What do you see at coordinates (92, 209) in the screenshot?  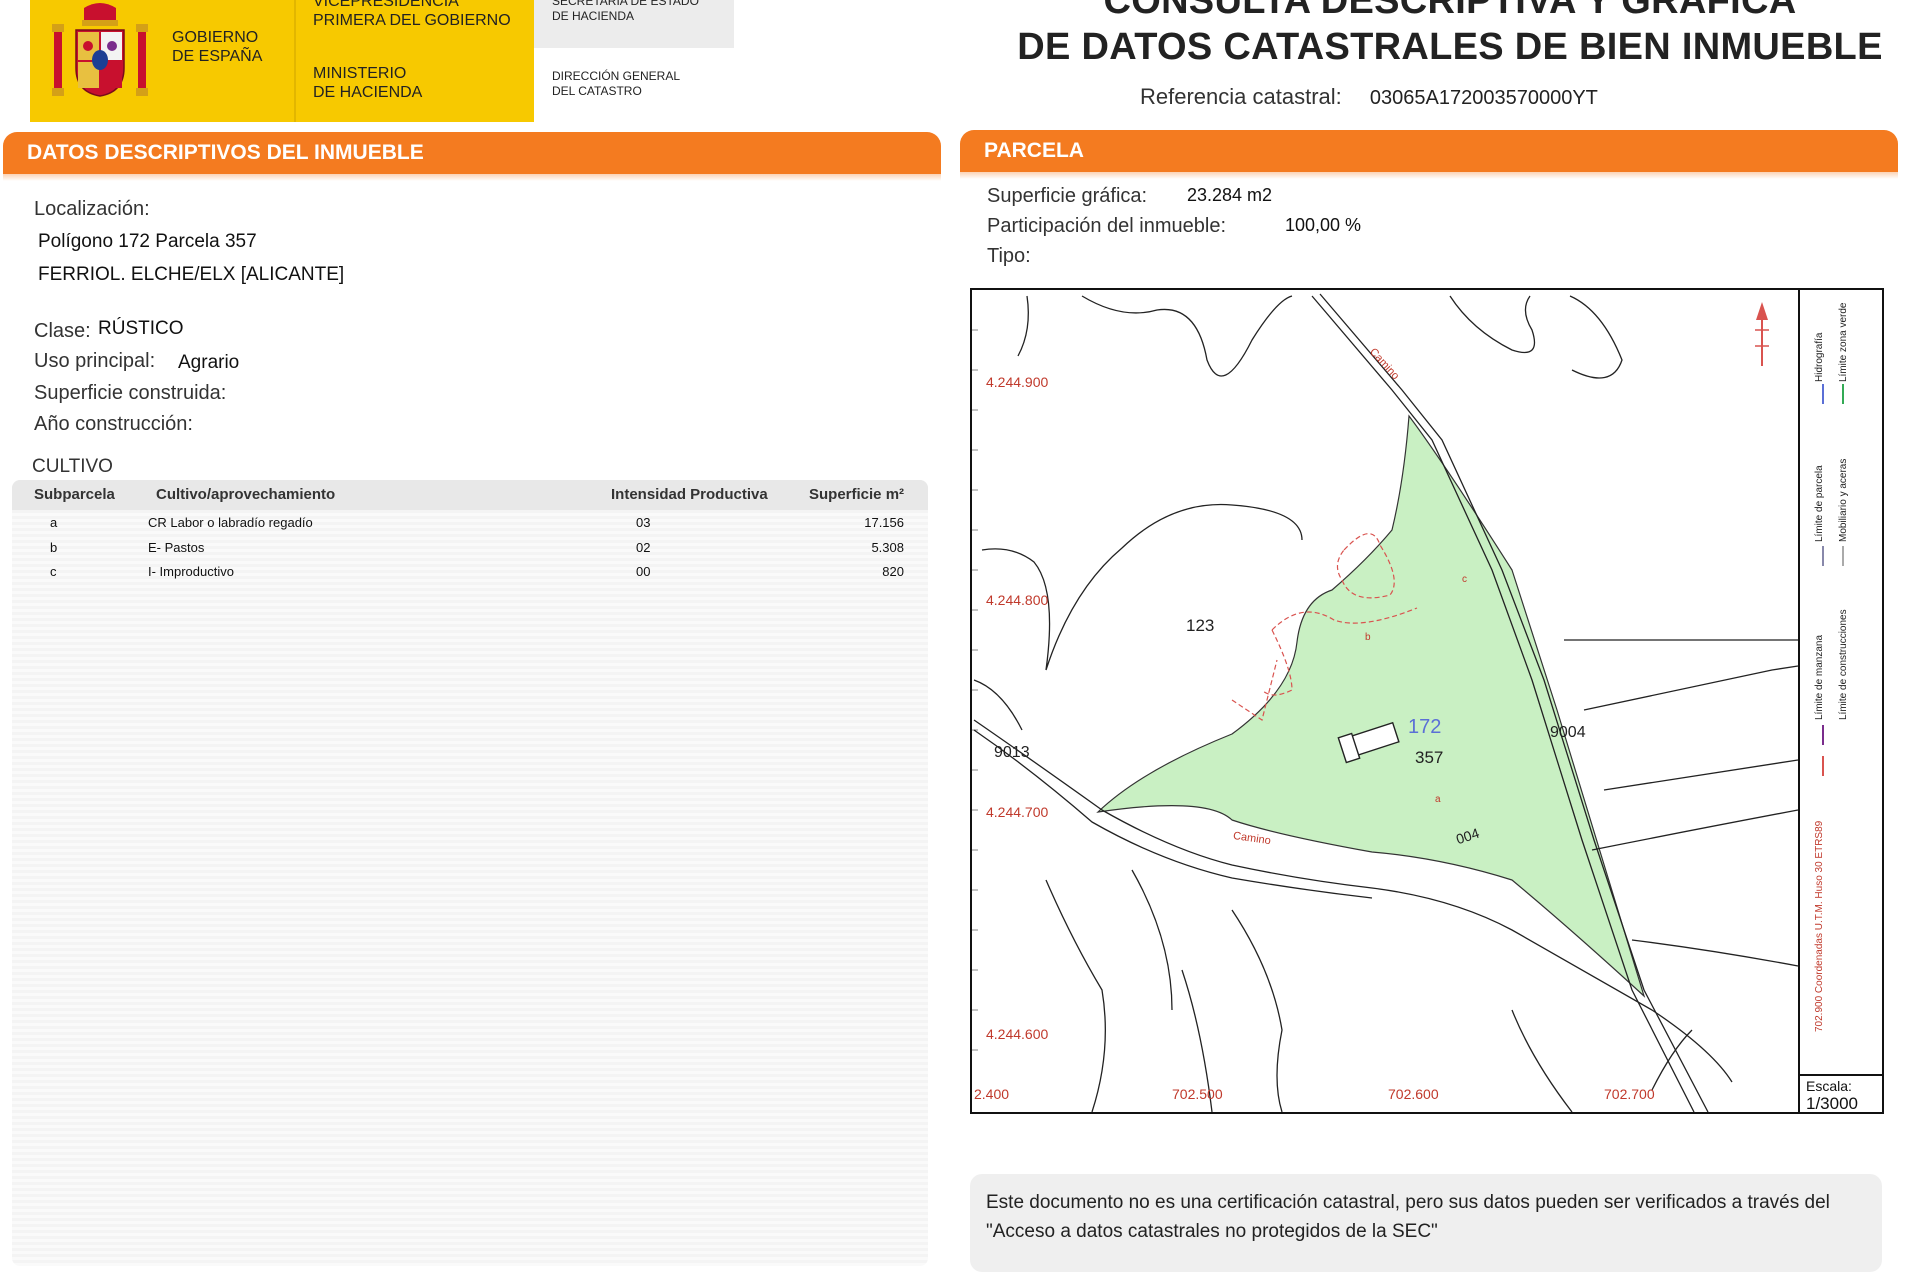 I see `localizacion-label: Localización:` at bounding box center [92, 209].